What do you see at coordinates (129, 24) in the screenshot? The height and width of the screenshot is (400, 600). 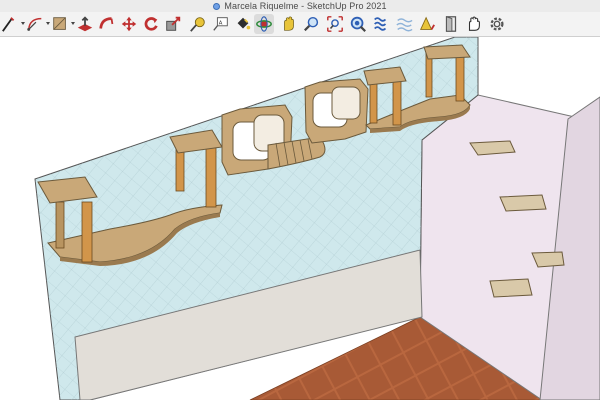 I see `move-icon` at bounding box center [129, 24].